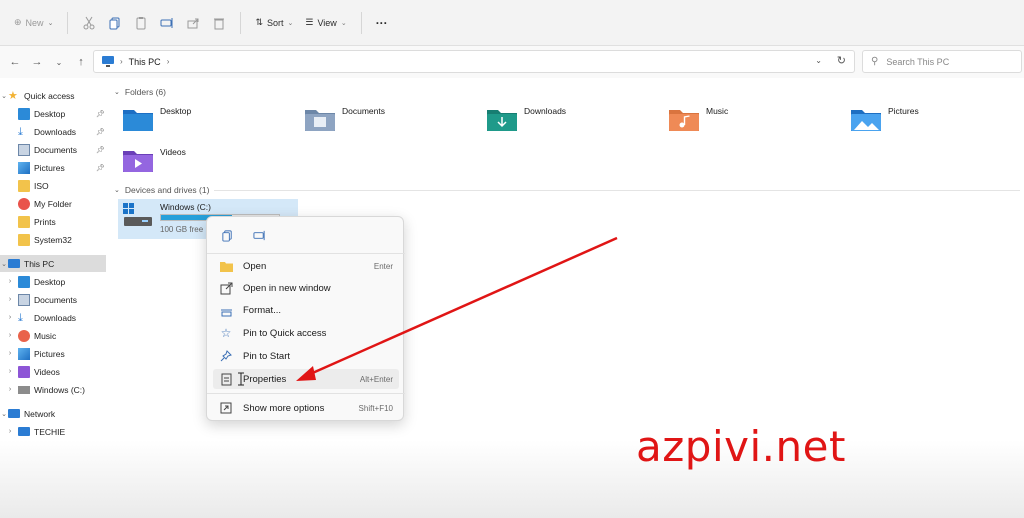 The width and height of the screenshot is (1024, 518). I want to click on sidebar-item-pc-music: › Music, so click(53, 335).